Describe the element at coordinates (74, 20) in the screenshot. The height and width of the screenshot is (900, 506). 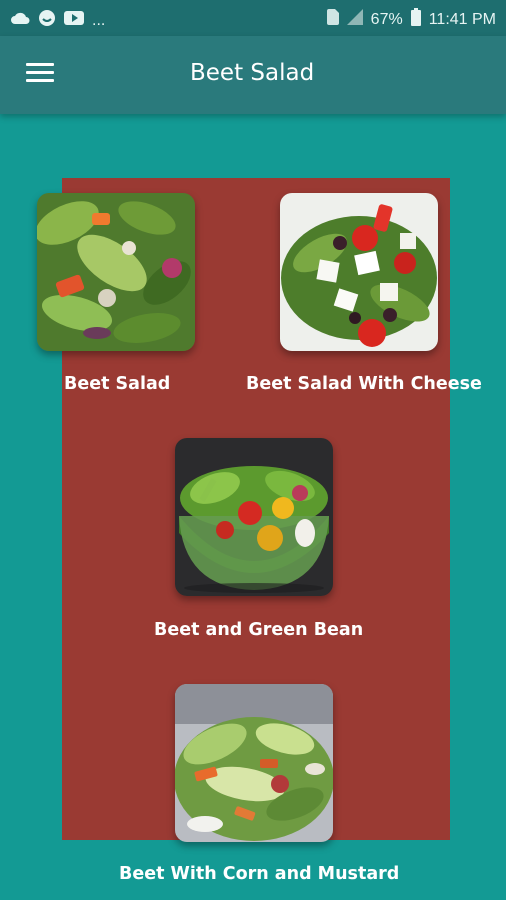
I see `youtube-icon` at that location.